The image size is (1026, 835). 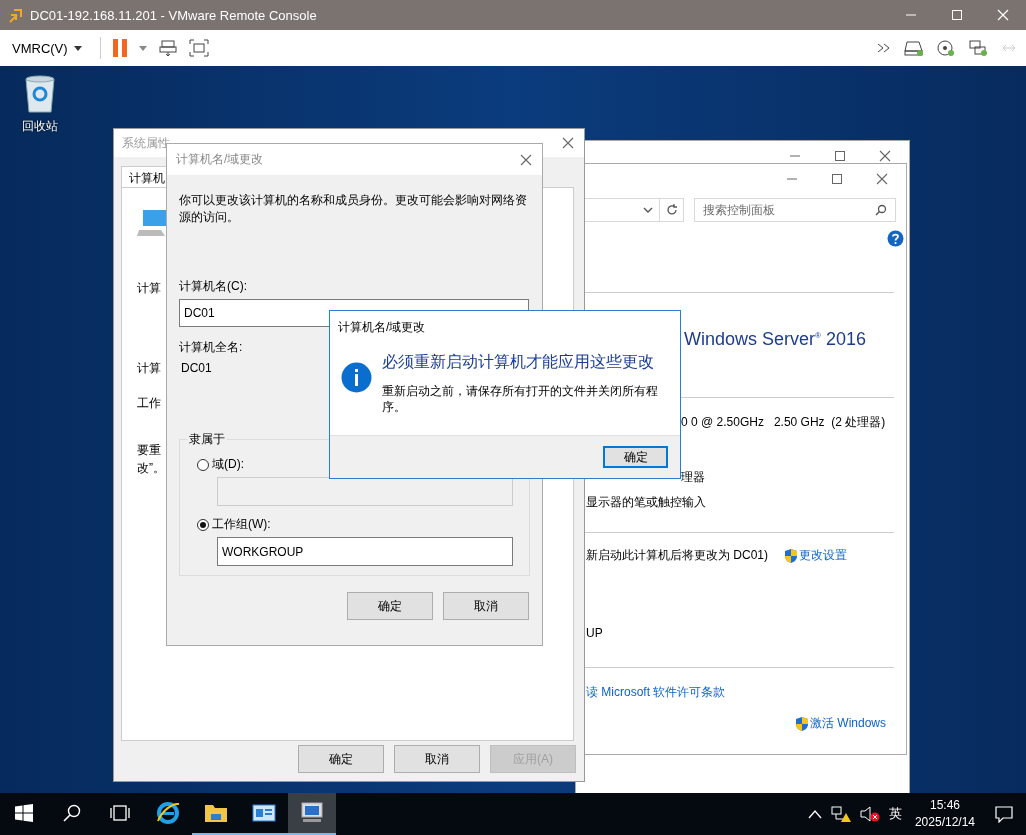 What do you see at coordinates (216, 813) in the screenshot?
I see `folder-icon` at bounding box center [216, 813].